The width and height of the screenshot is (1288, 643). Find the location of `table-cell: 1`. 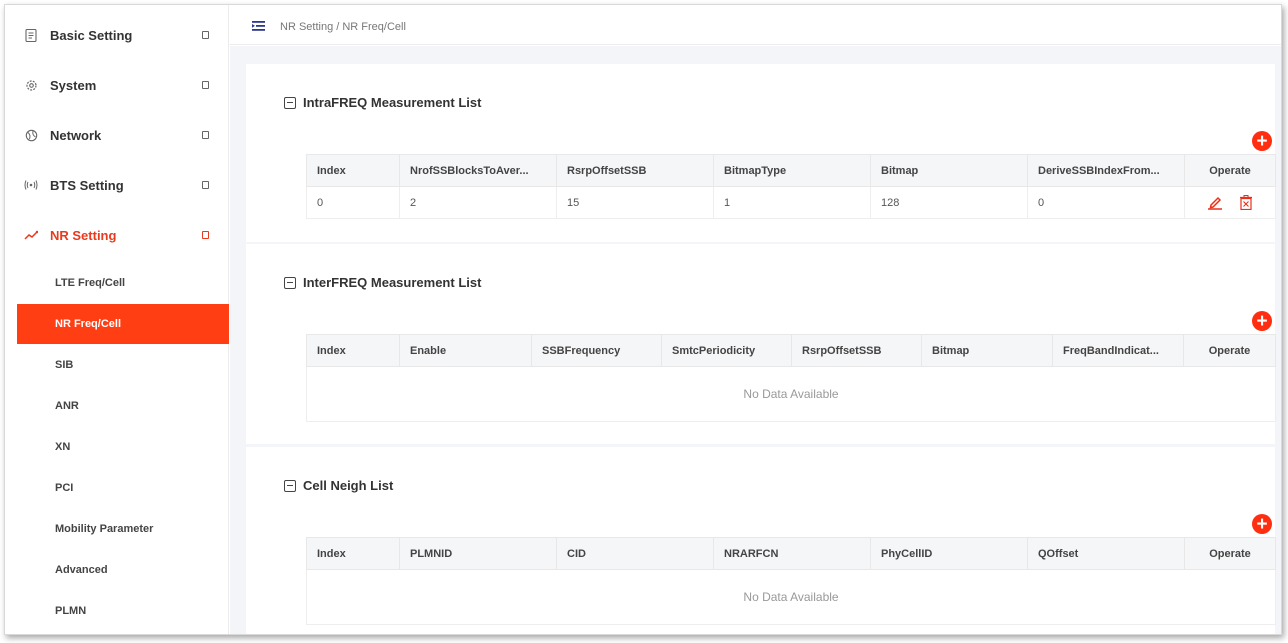

table-cell: 1 is located at coordinates (792, 202).